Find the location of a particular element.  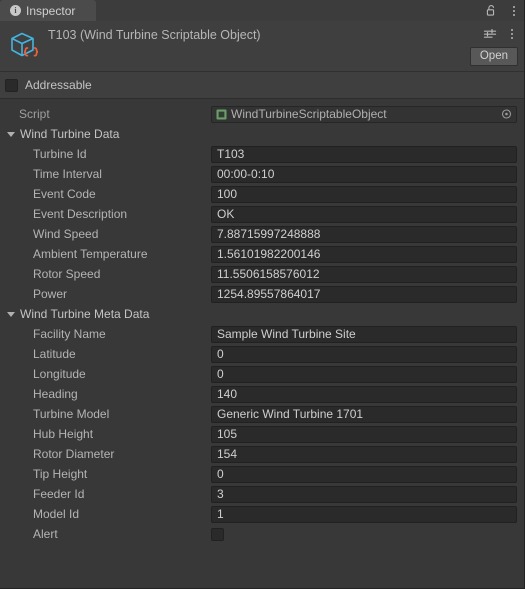

script-row: Script WindTurbineScriptableObject is located at coordinates (262, 114).